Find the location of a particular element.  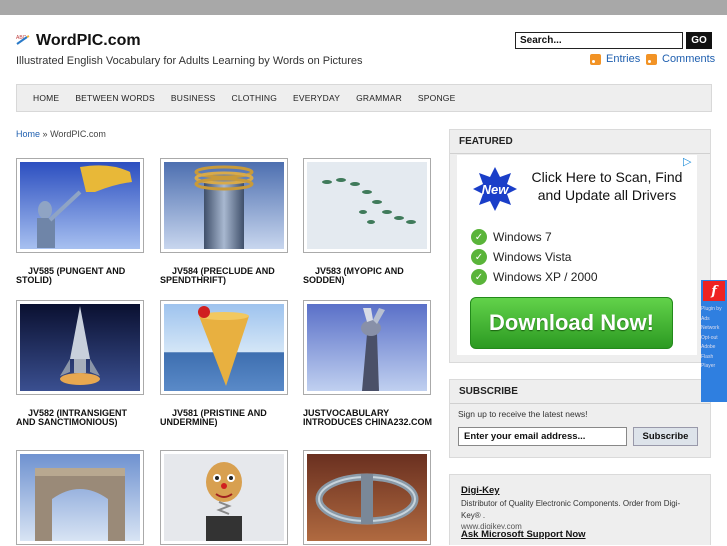

post-card: JUSTVOCABULARY INTRODUCES CHINA232.COM is located at coordinates (368, 364).